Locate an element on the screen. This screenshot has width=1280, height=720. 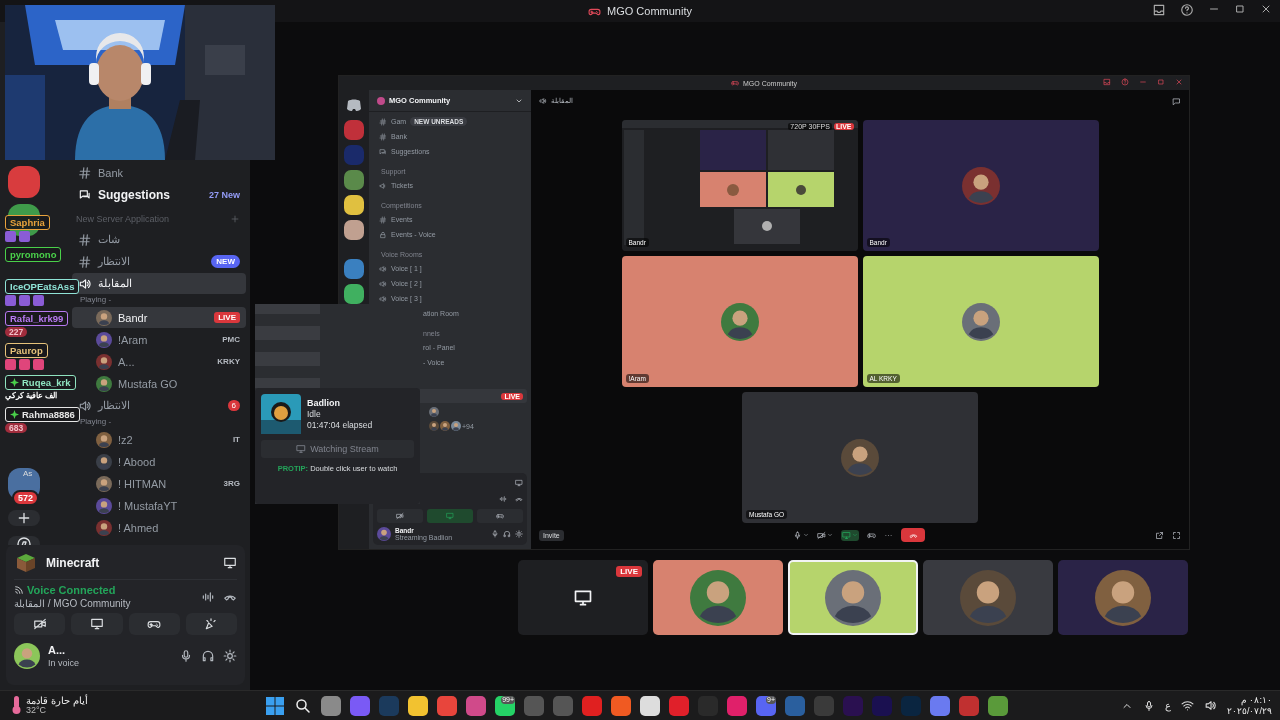
chat-username: Rafal_krk99 is located at coordinates (37, 318).